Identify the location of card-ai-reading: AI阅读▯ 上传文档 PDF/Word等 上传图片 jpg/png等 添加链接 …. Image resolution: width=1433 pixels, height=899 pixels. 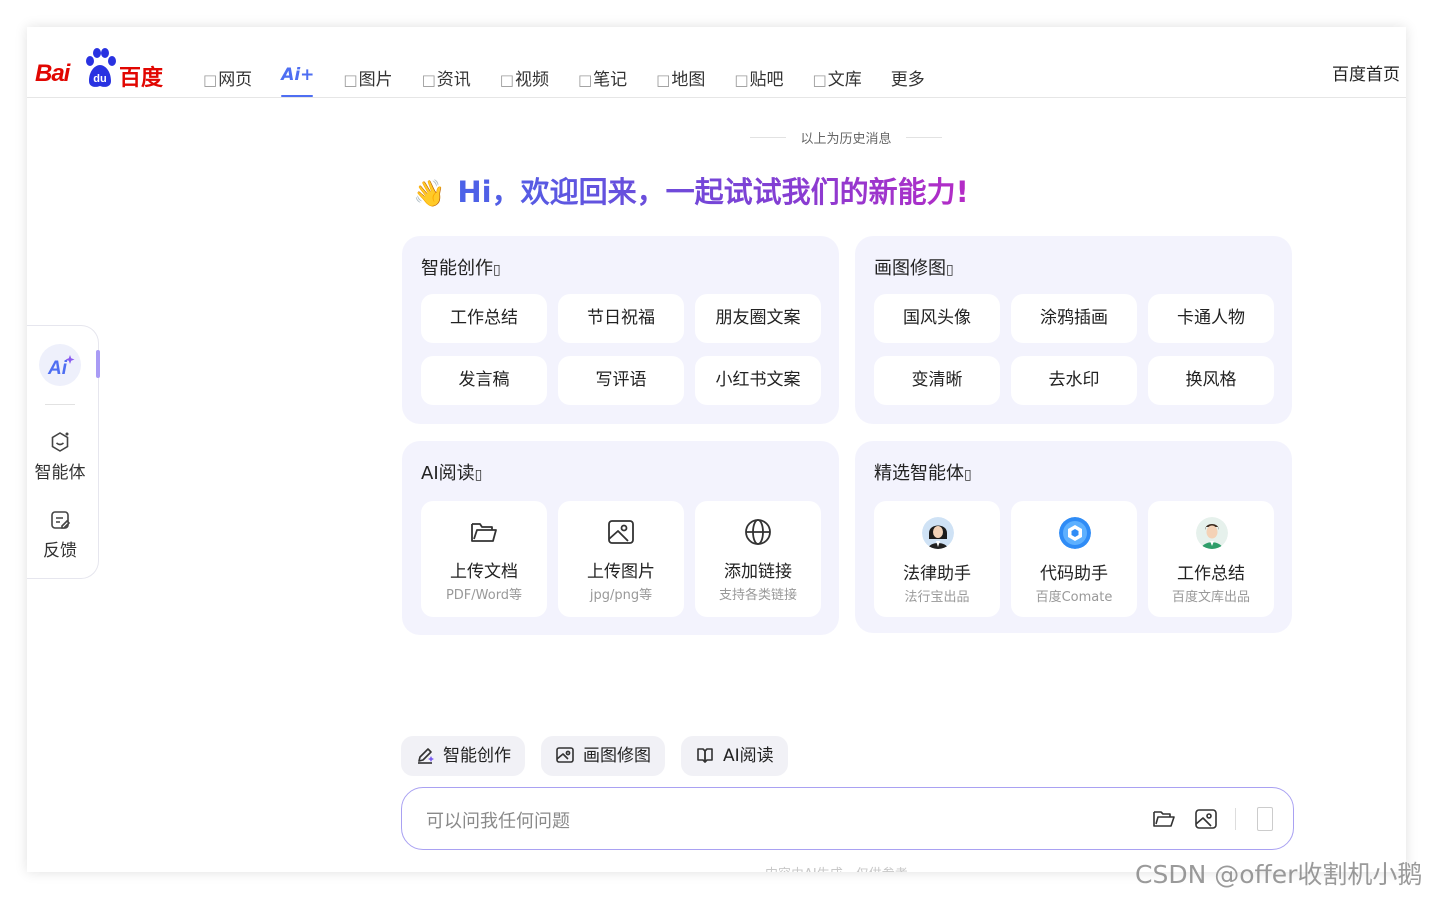
(620, 538).